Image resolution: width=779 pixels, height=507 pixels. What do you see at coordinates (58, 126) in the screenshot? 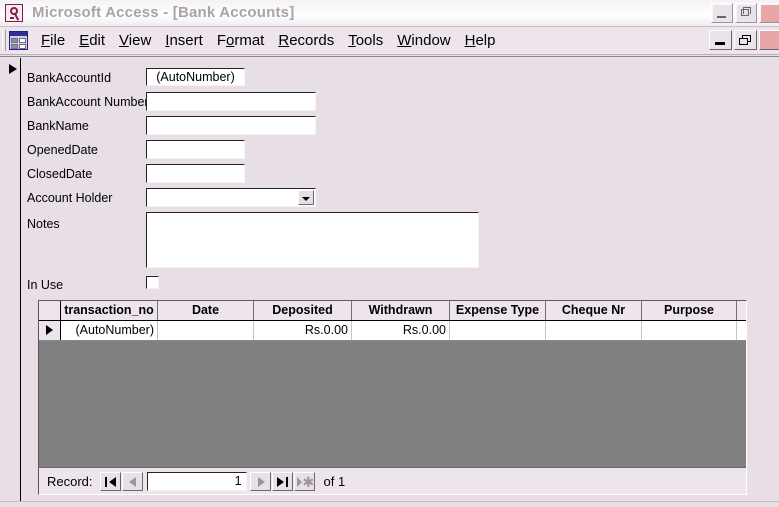
I see `label-bank-name: BankName` at bounding box center [58, 126].